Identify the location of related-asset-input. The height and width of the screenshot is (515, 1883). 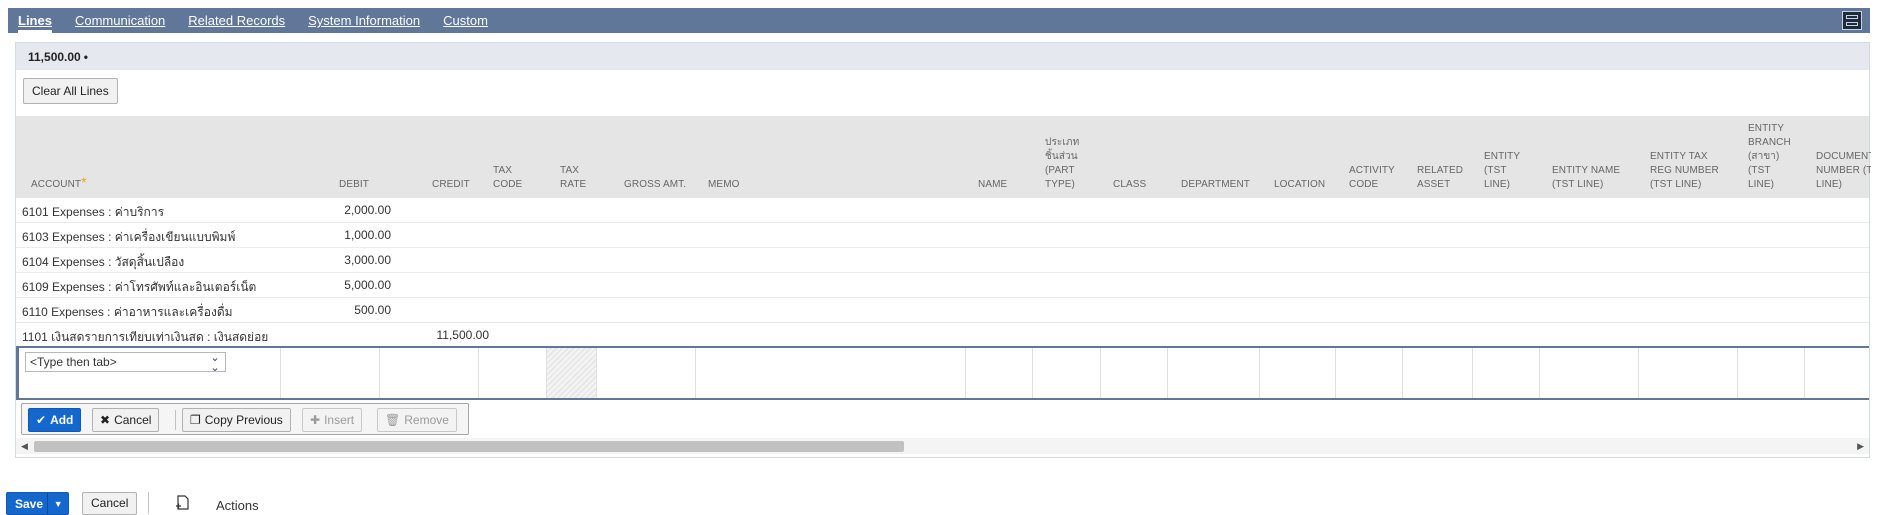
(1437, 373).